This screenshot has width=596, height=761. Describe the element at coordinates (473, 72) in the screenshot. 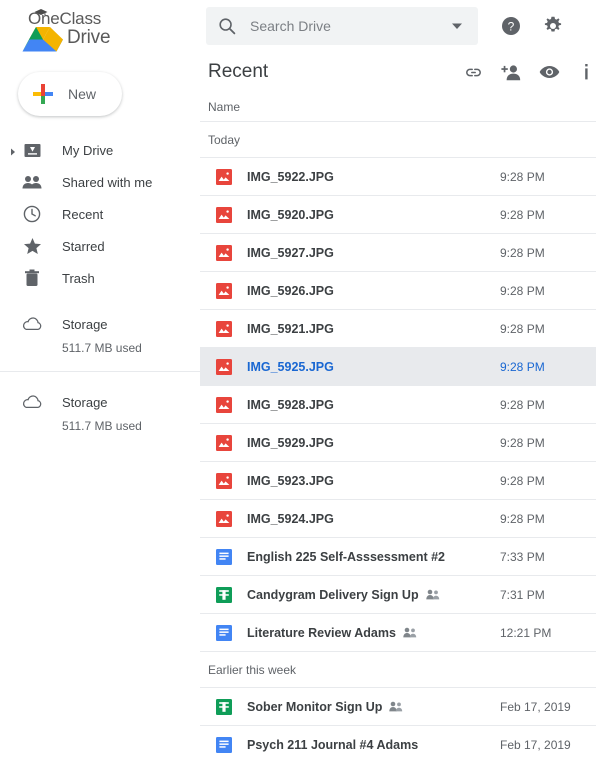

I see `link-icon` at that location.